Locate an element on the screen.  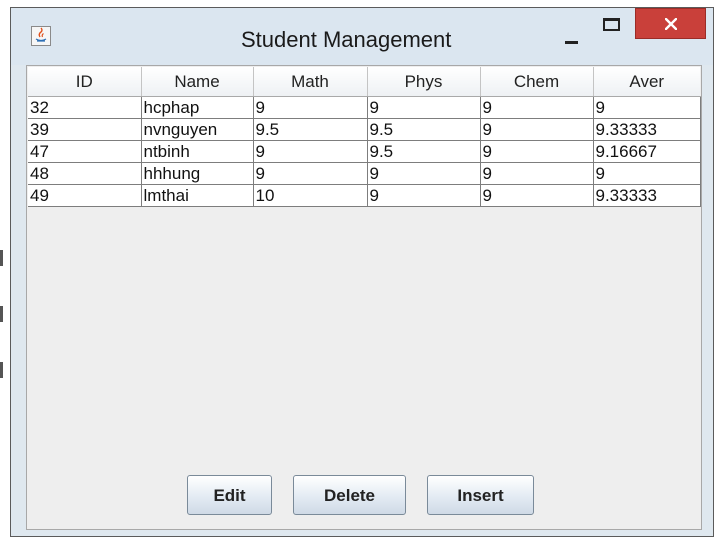
table-row: 32 hcphap 9 9 9 9 is located at coordinates (364, 107).